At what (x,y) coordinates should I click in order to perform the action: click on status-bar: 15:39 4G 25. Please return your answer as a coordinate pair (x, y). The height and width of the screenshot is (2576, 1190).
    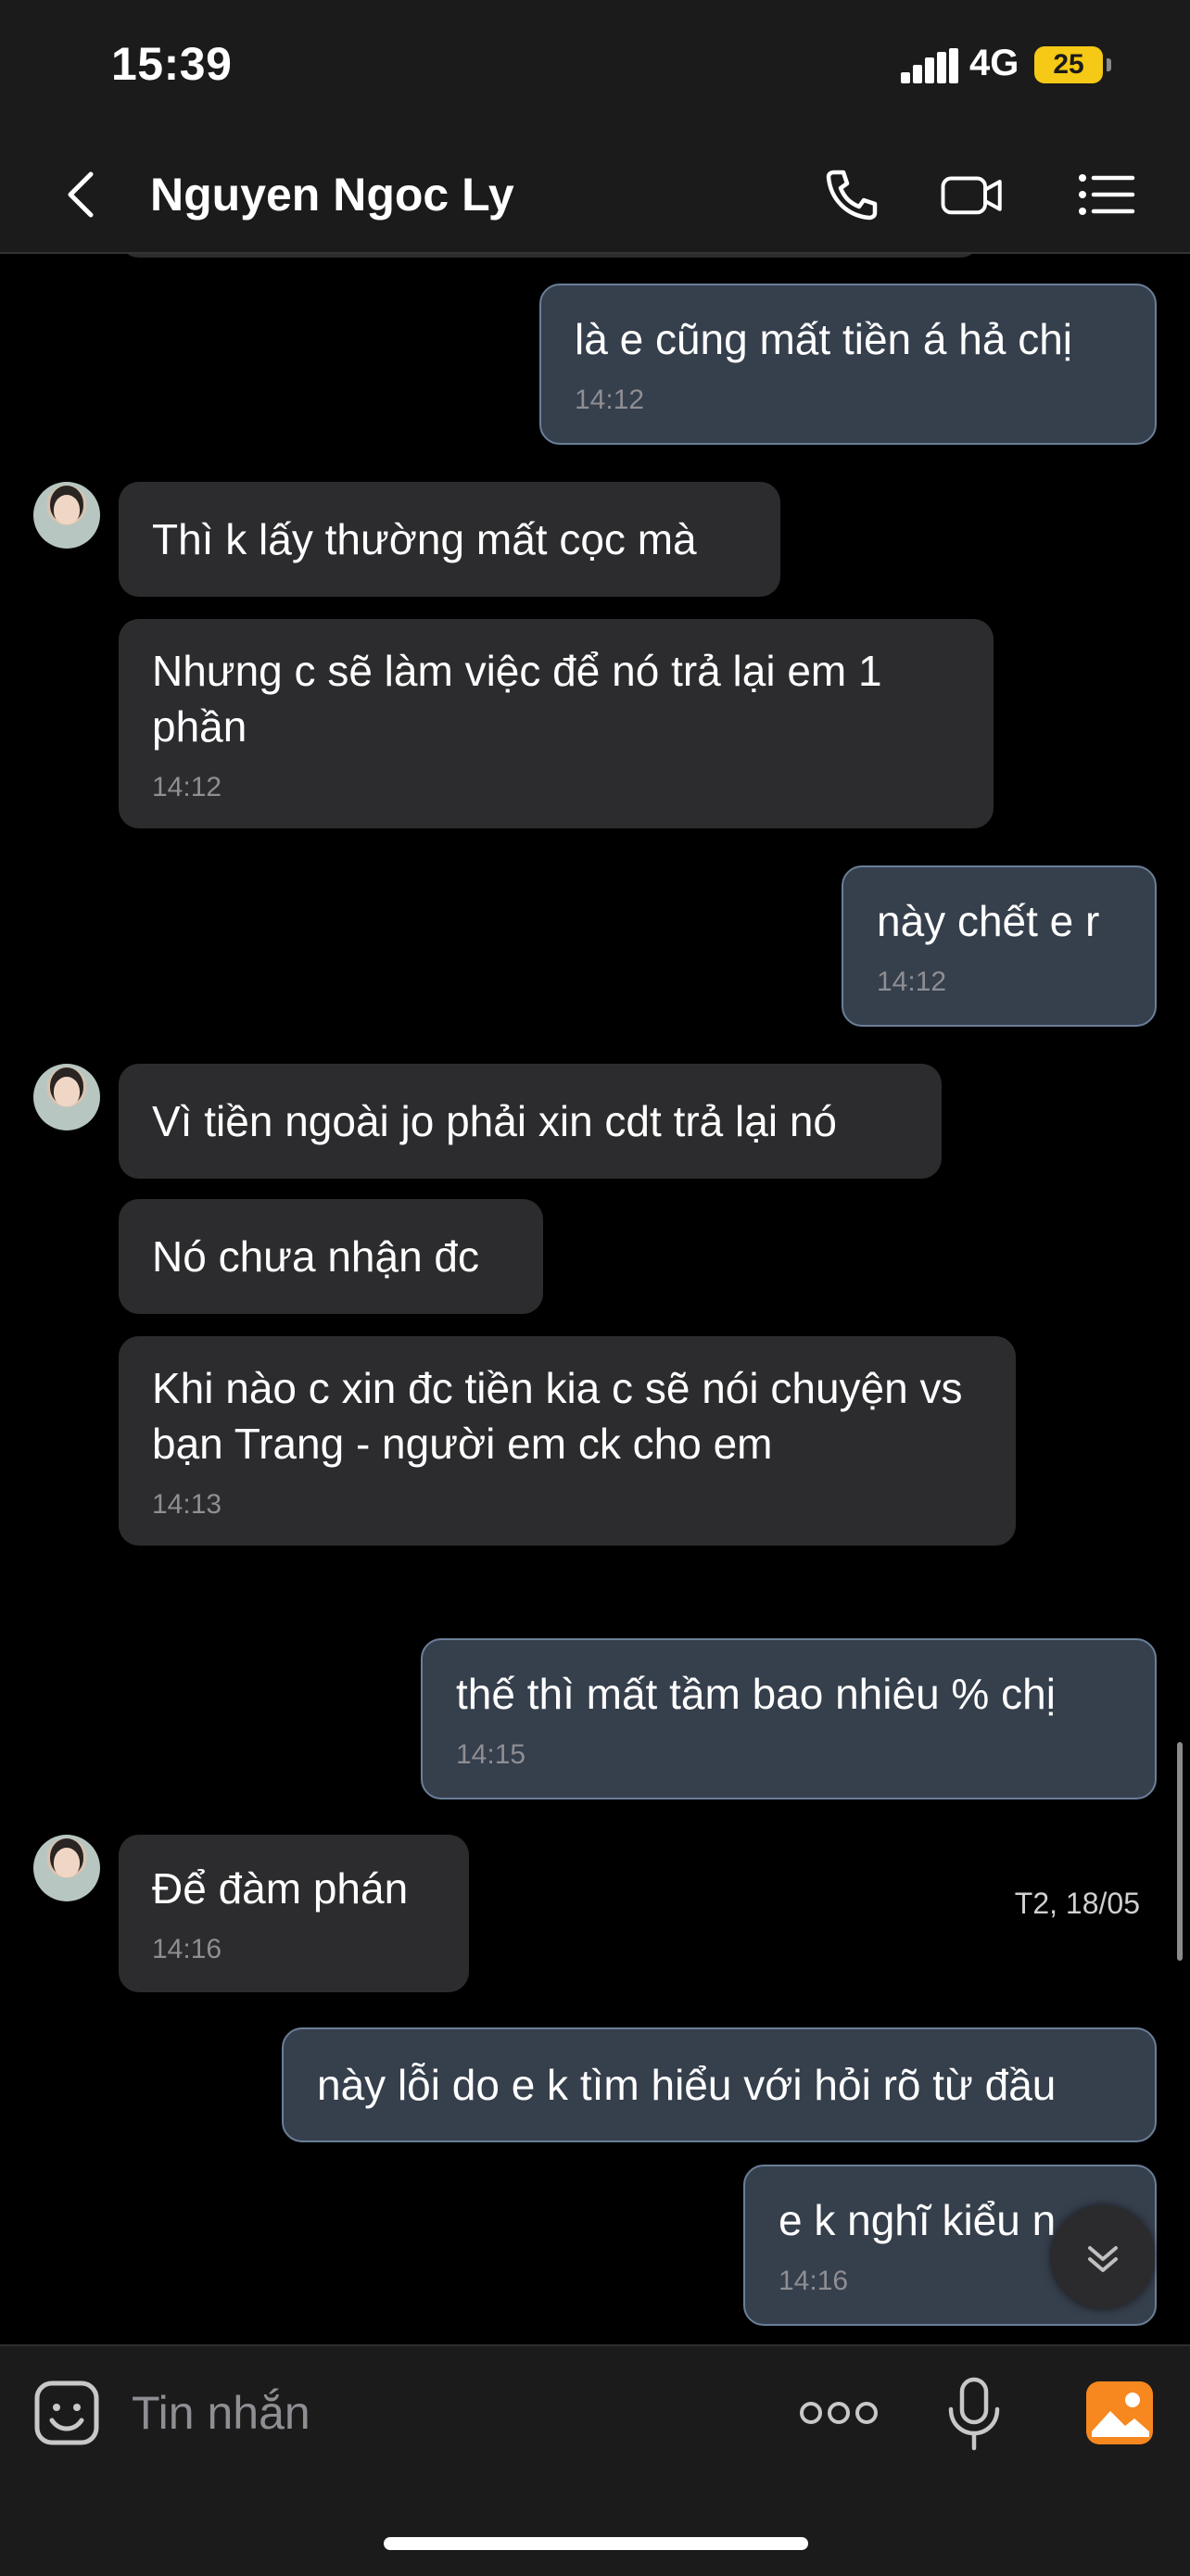
    Looking at the image, I should click on (595, 69).